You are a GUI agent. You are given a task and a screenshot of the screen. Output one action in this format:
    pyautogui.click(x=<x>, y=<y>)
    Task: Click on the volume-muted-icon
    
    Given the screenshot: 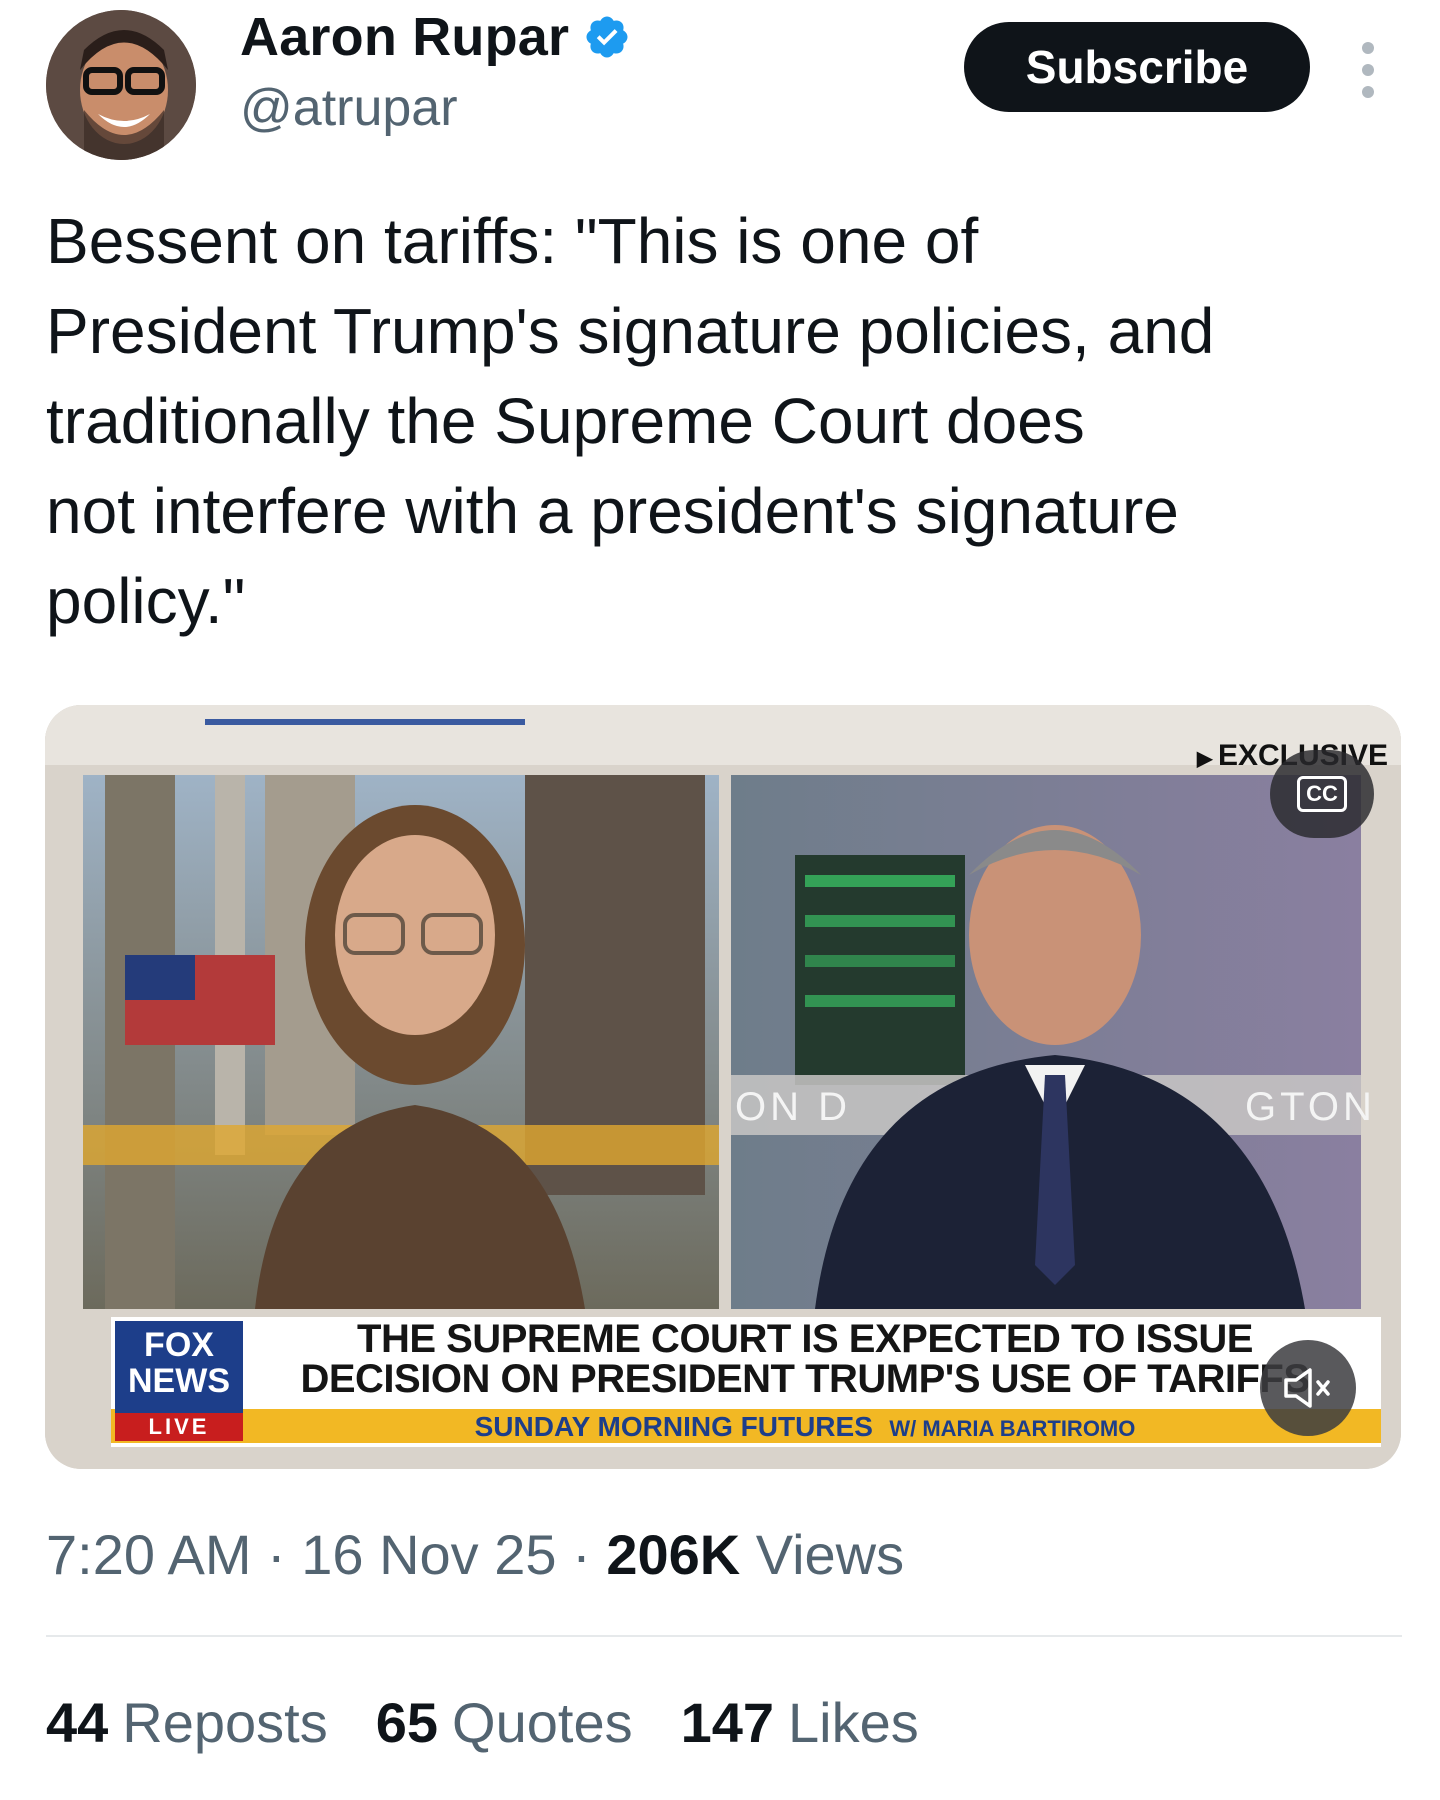 What is the action you would take?
    pyautogui.click(x=1307, y=1388)
    